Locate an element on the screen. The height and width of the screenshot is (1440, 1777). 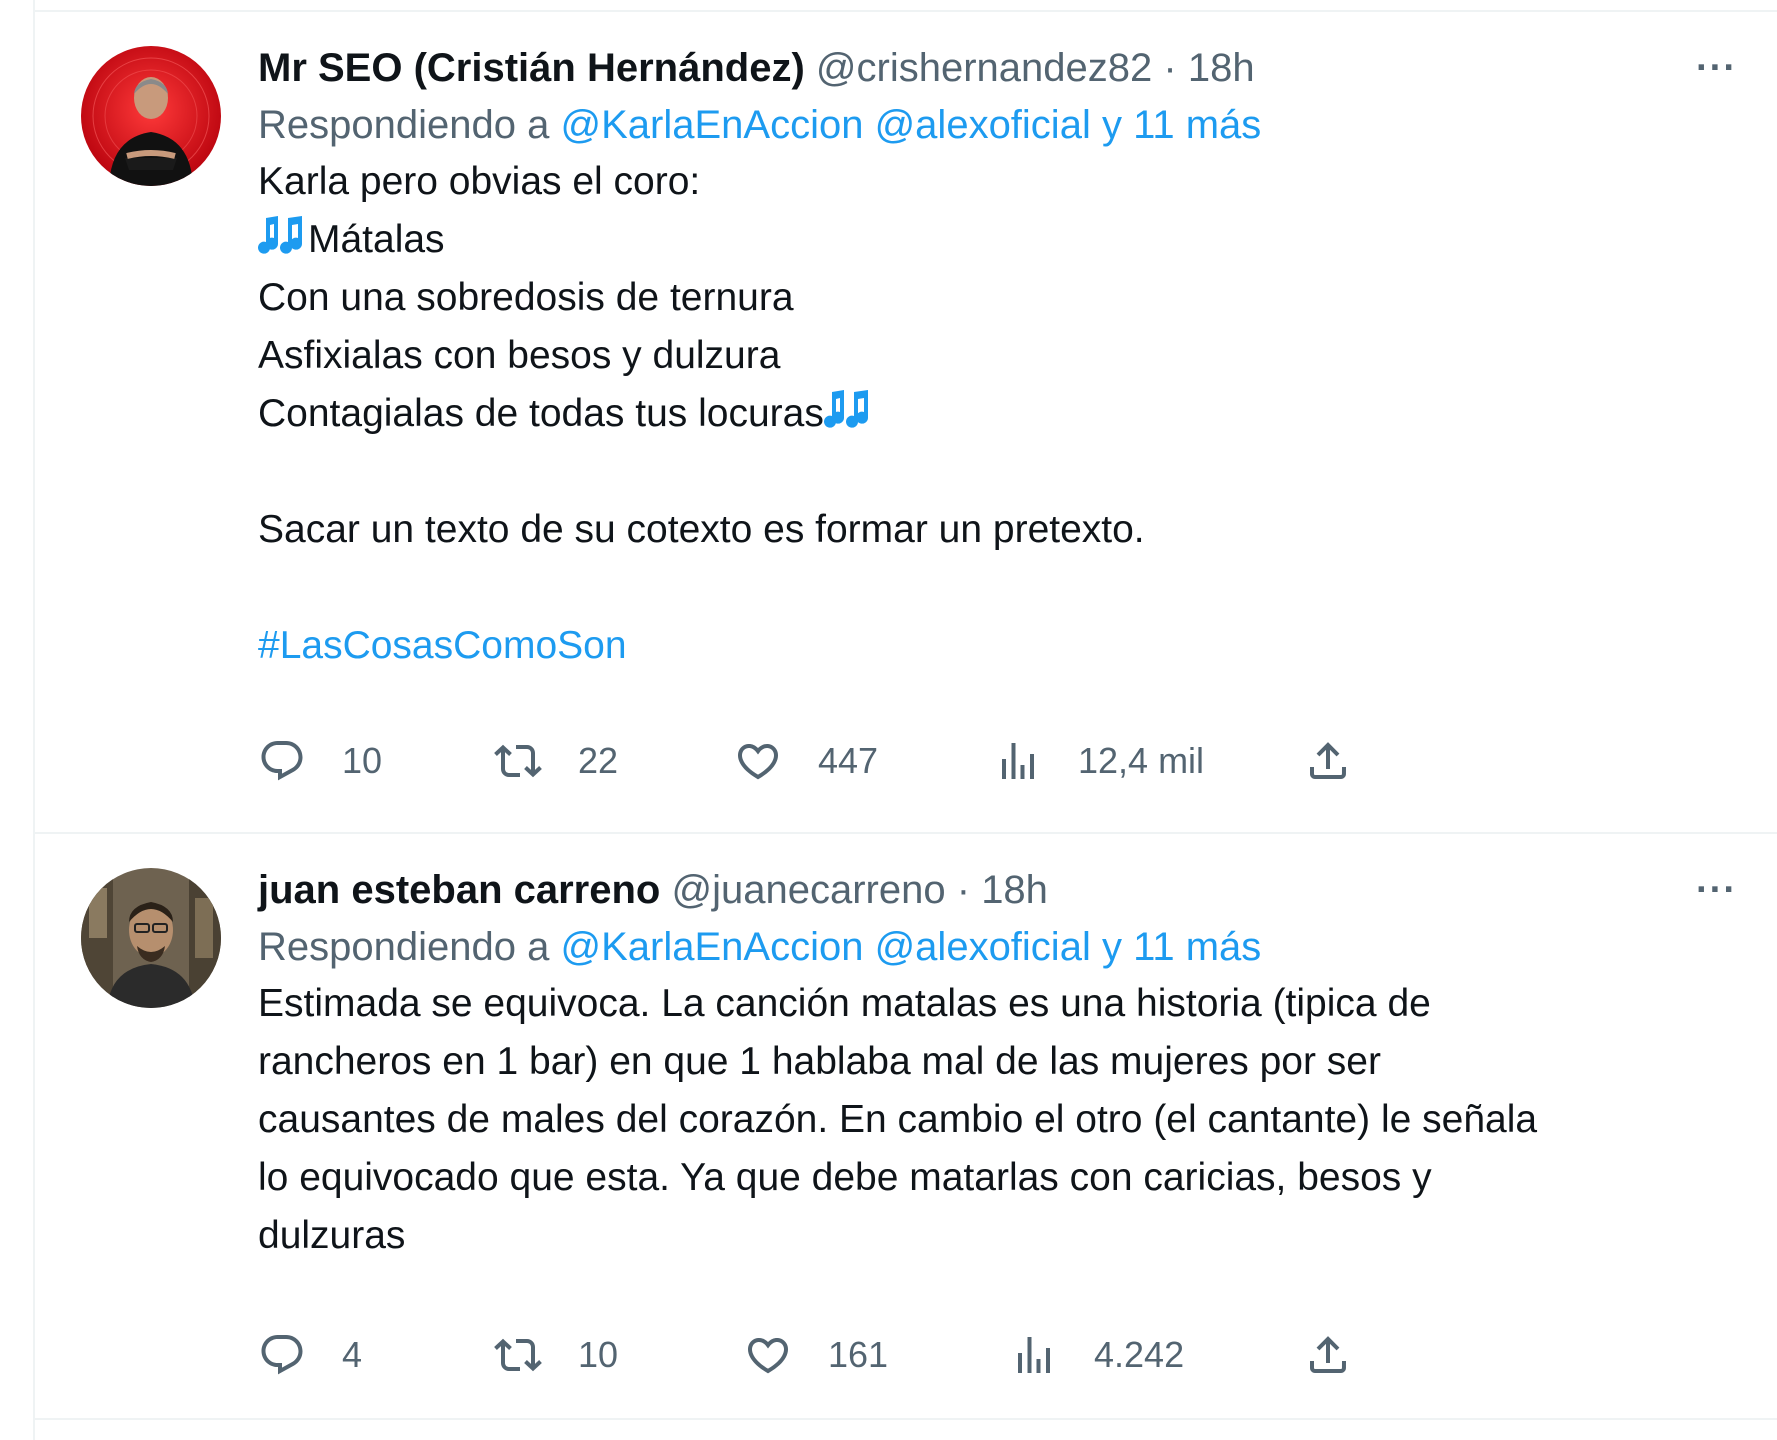
view-count: 12,4 mil is located at coordinates (1141, 760).